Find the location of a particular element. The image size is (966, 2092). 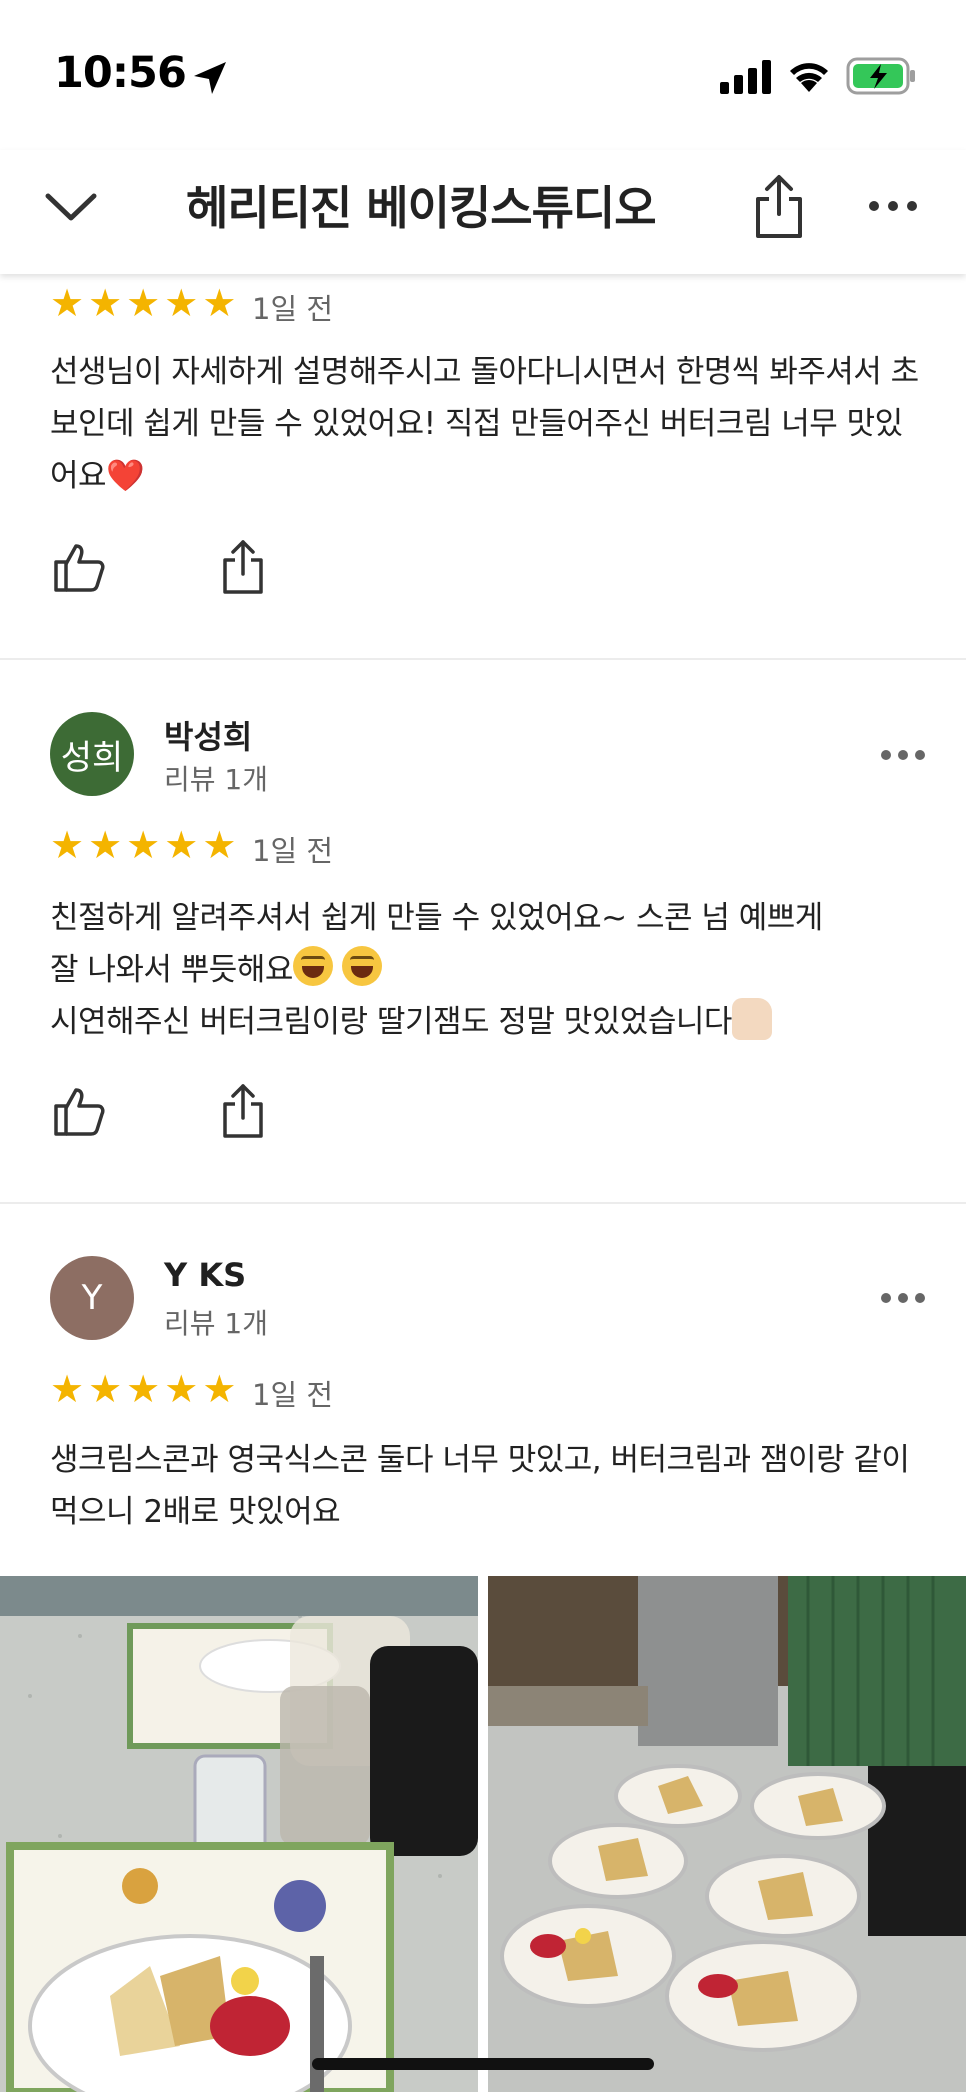

status-bar: 10:56 is located at coordinates (483, 75).